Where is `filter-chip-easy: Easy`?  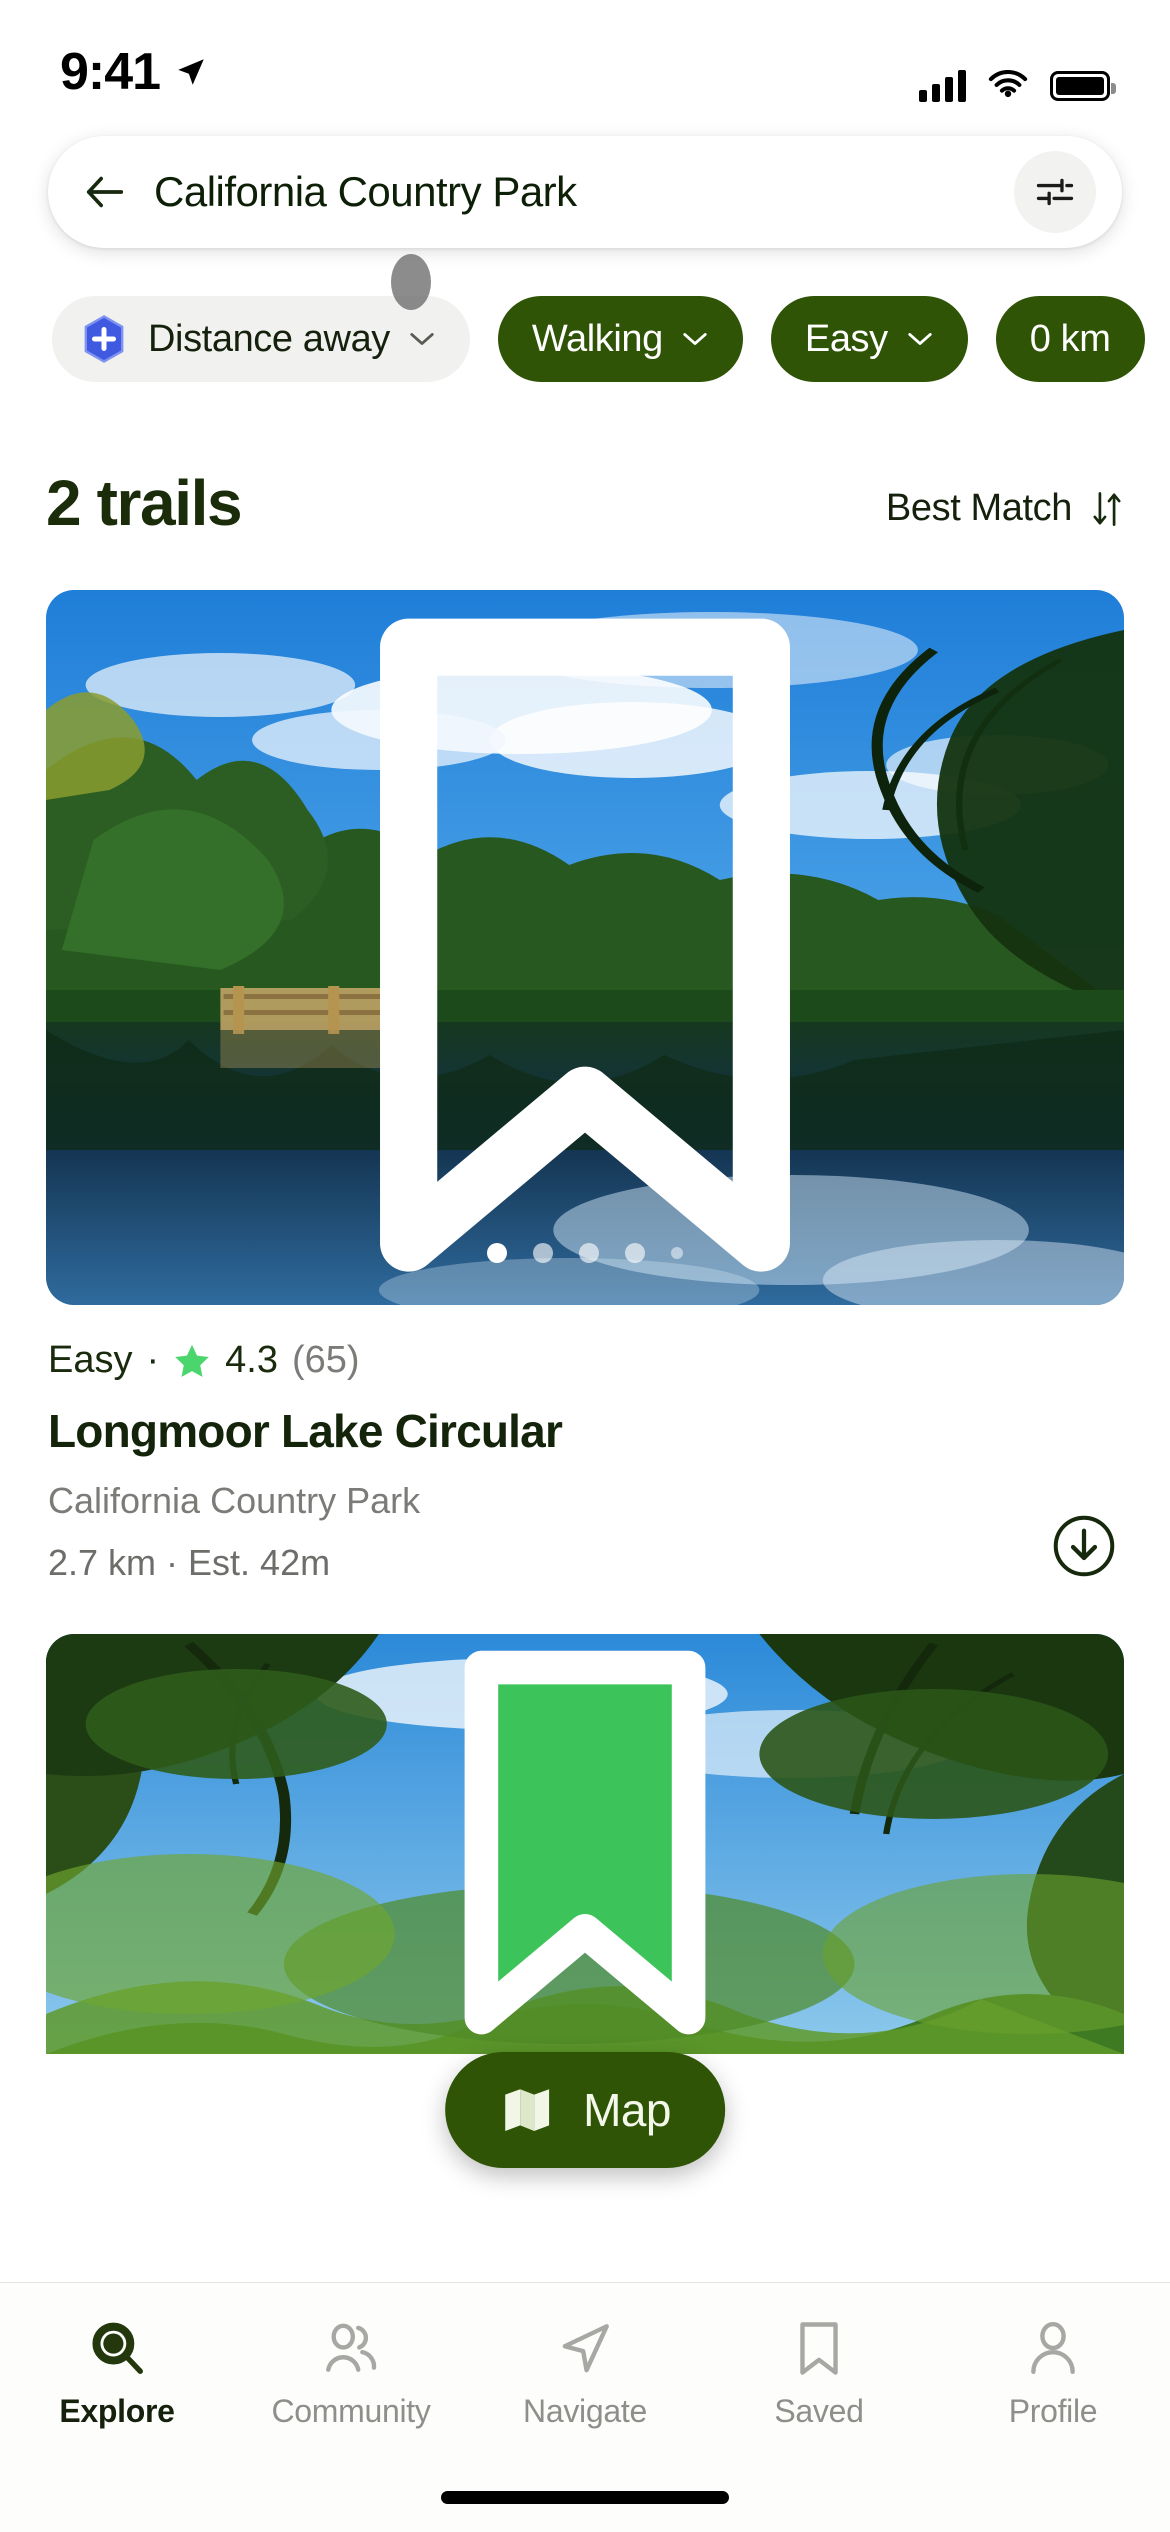
filter-chip-easy: Easy is located at coordinates (869, 339).